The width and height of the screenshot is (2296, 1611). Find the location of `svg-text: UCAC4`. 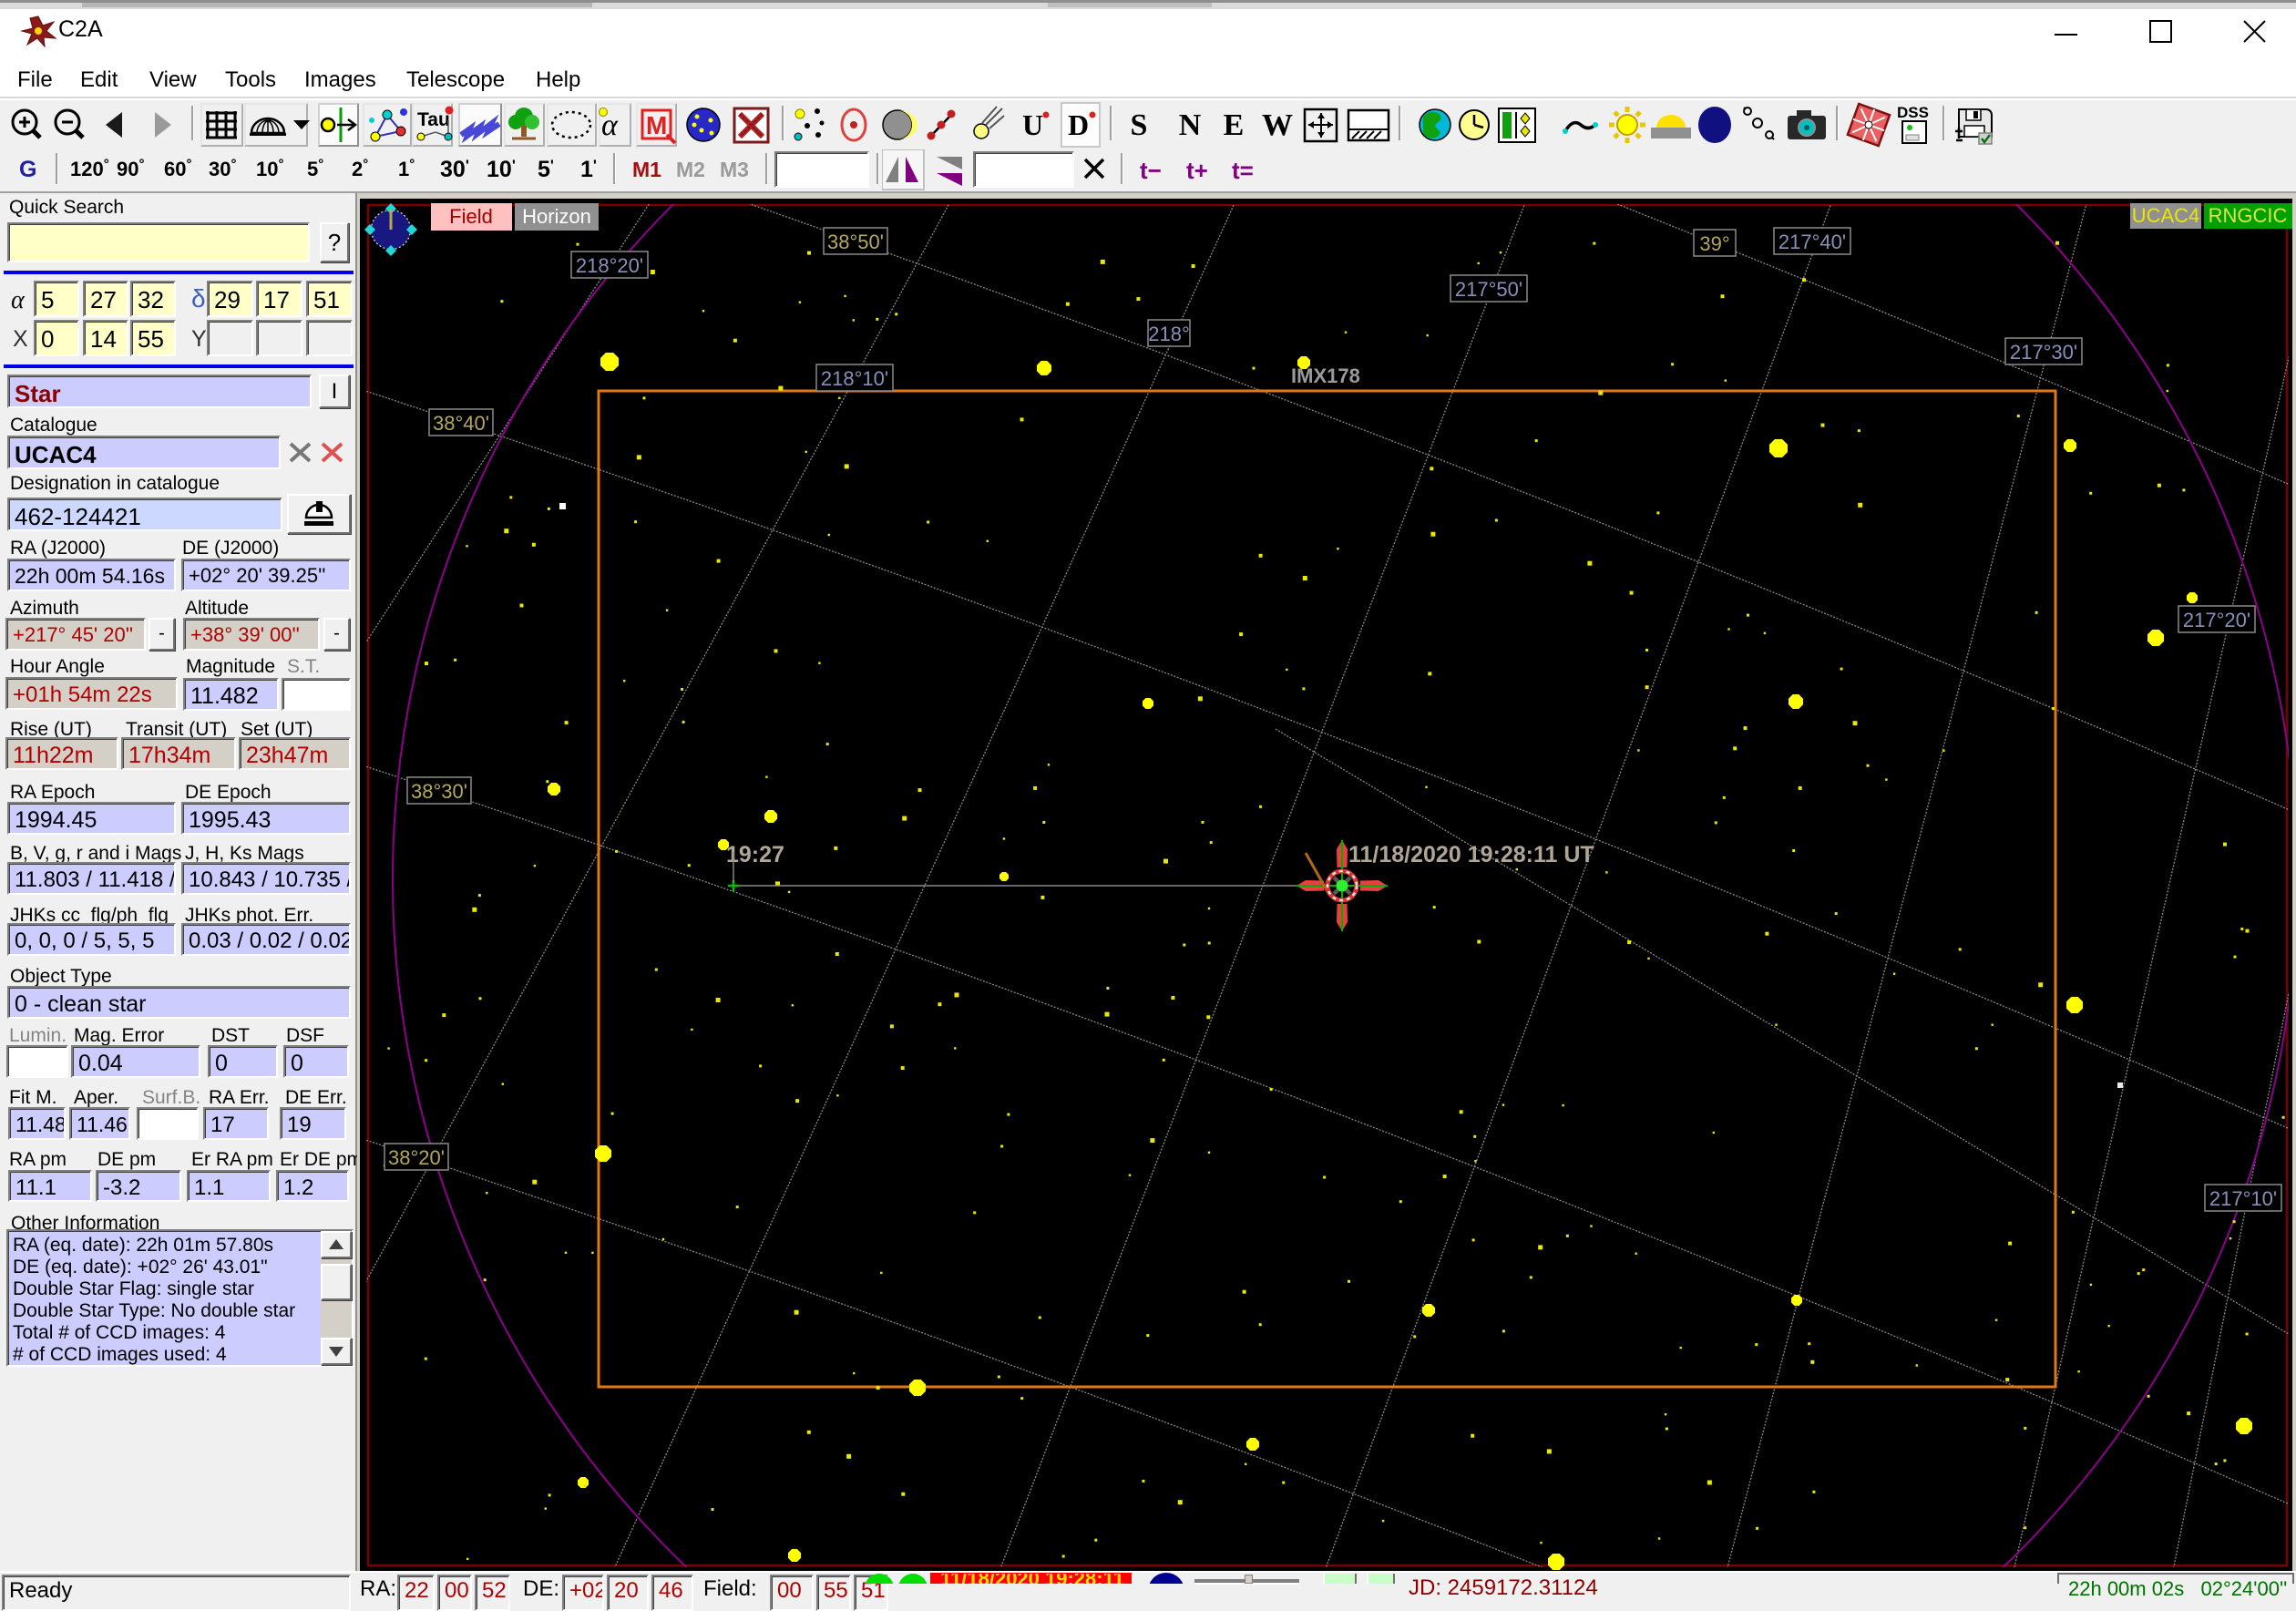

svg-text: UCAC4 is located at coordinates (2166, 215).